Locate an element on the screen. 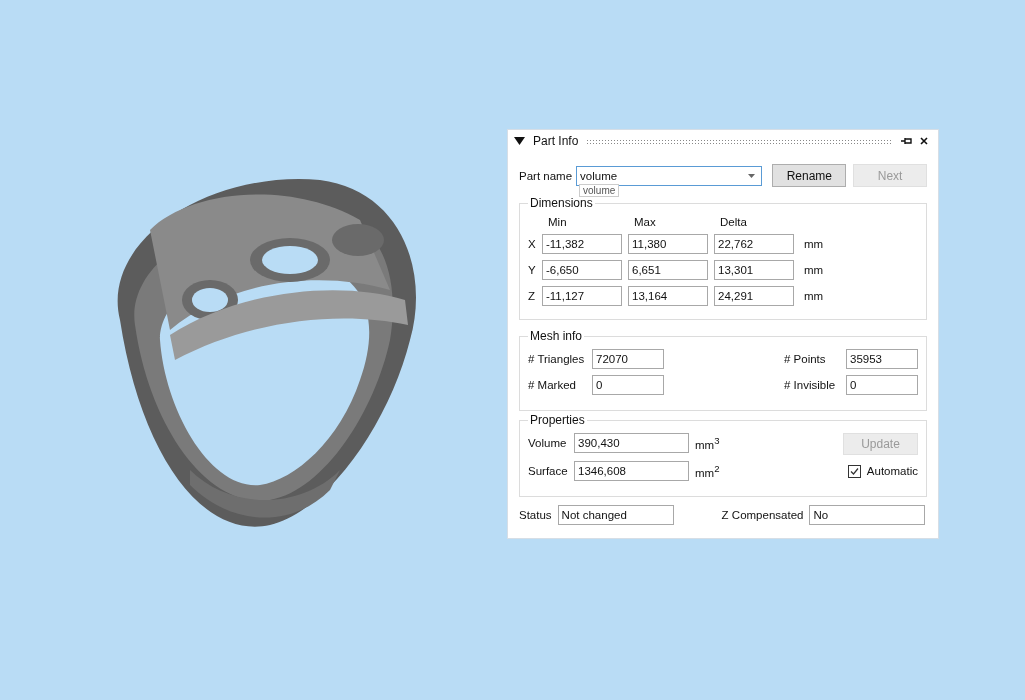  axis-label: Y is located at coordinates (532, 270).